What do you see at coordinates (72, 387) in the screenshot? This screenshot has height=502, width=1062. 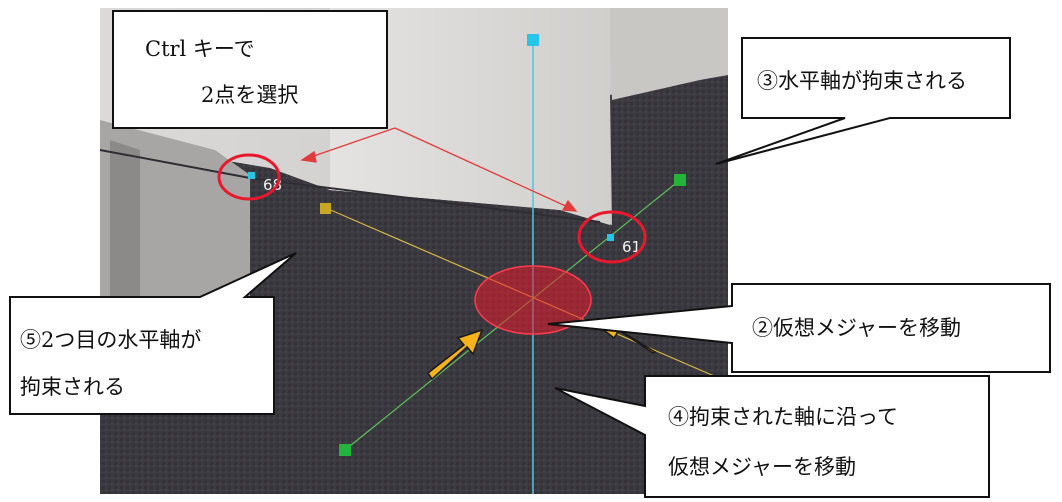 I see `callout-line: 拘束される` at bounding box center [72, 387].